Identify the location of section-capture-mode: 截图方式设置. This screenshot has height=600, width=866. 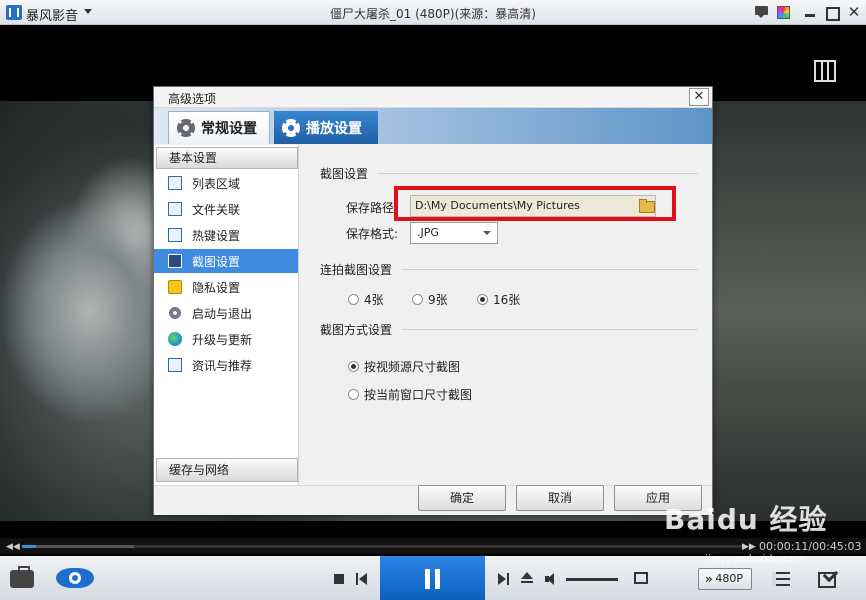
(356, 330).